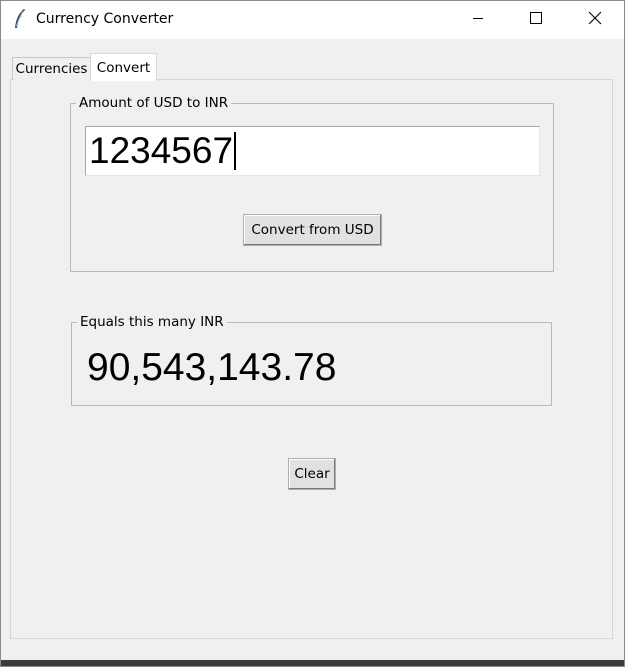 The width and height of the screenshot is (625, 667). I want to click on minimize-button, so click(478, 19).